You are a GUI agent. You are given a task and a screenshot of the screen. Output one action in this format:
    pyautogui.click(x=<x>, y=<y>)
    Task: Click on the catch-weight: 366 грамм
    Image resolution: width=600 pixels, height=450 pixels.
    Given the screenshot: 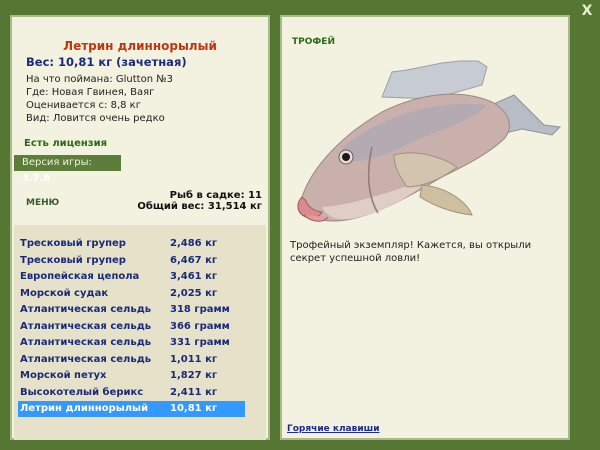 What is the action you would take?
    pyautogui.click(x=200, y=326)
    